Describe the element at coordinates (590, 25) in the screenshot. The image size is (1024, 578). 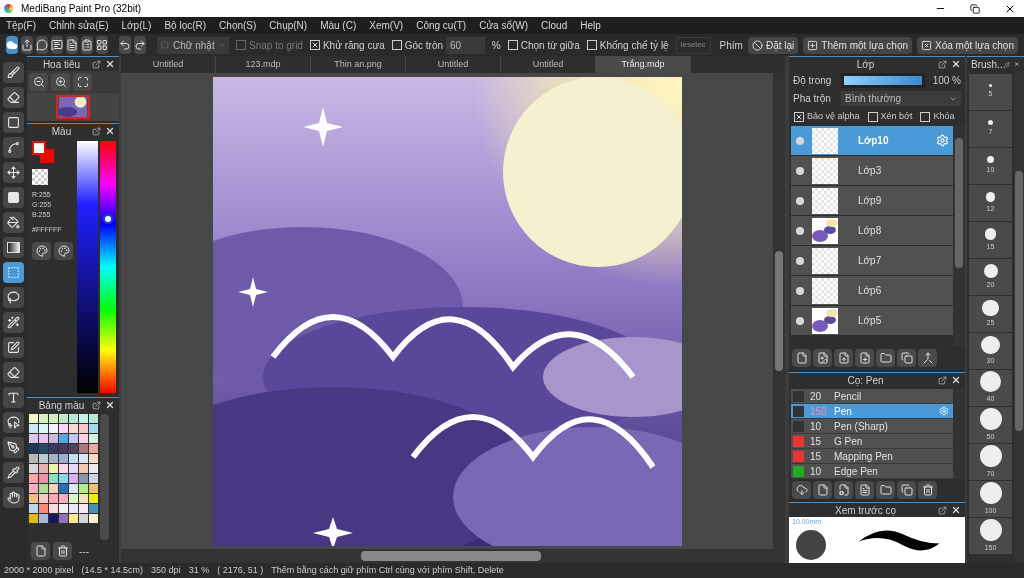
I see `menu-item: Help` at that location.